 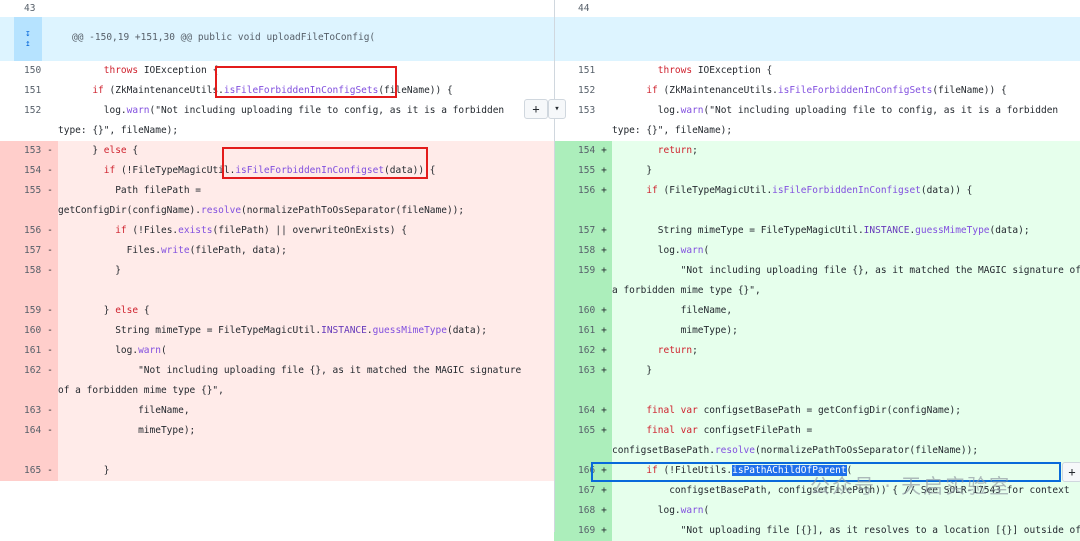 What do you see at coordinates (575, 511) in the screenshot?
I see `line-number: 168` at bounding box center [575, 511].